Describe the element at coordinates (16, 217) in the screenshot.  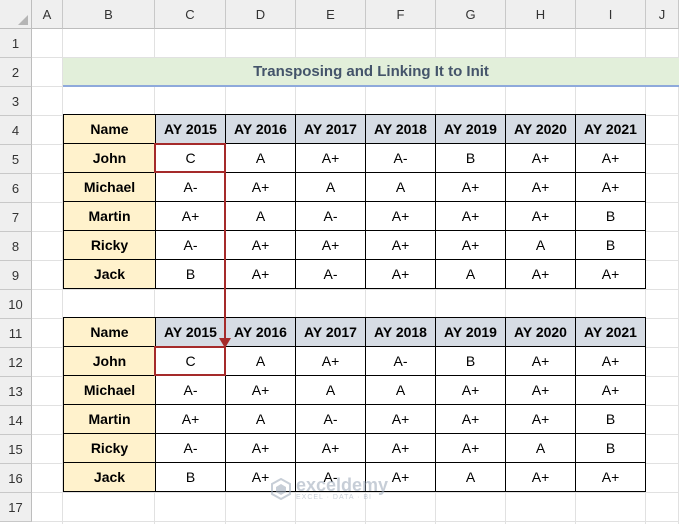
I see `row-header: 7` at that location.